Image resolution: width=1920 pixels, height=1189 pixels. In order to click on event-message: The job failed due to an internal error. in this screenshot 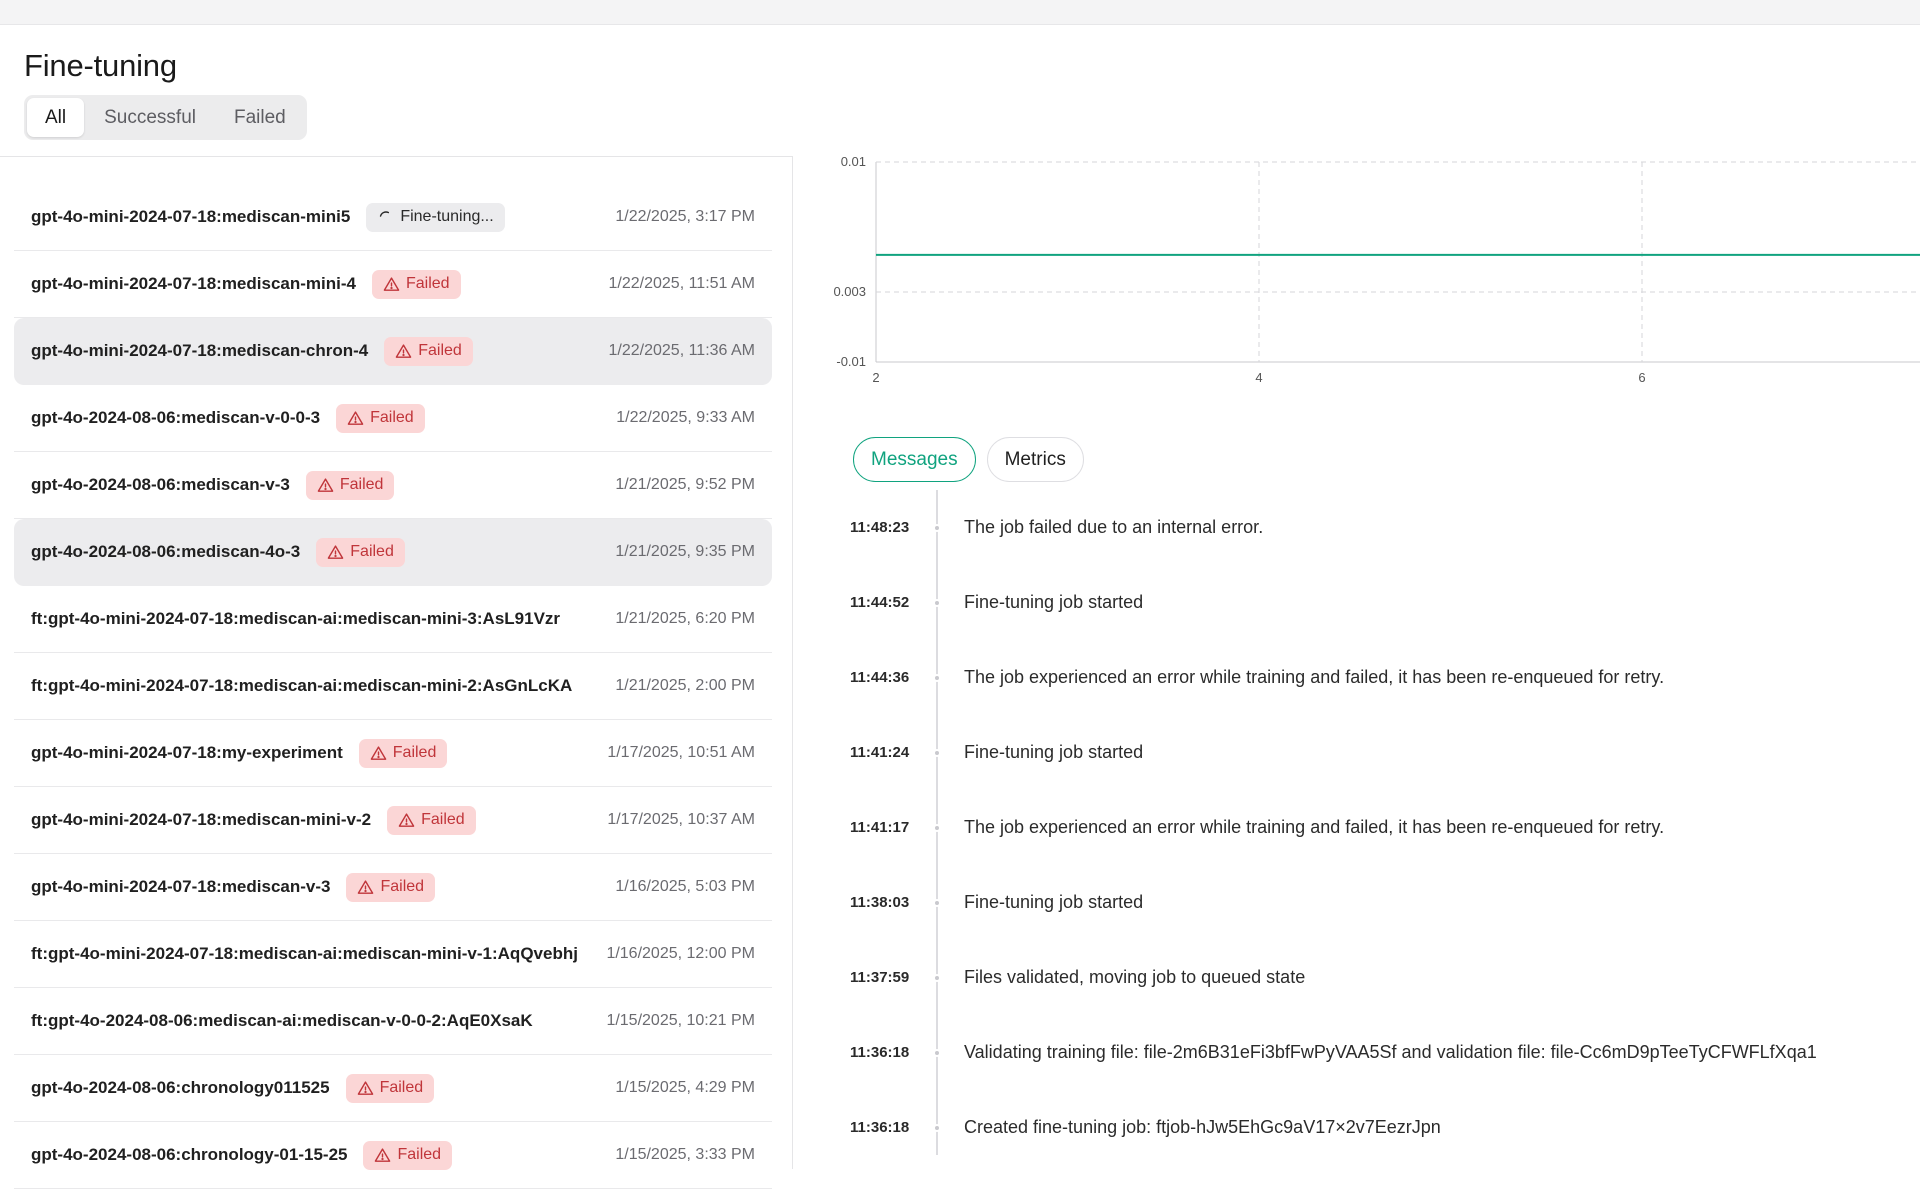, I will do `click(1114, 527)`.